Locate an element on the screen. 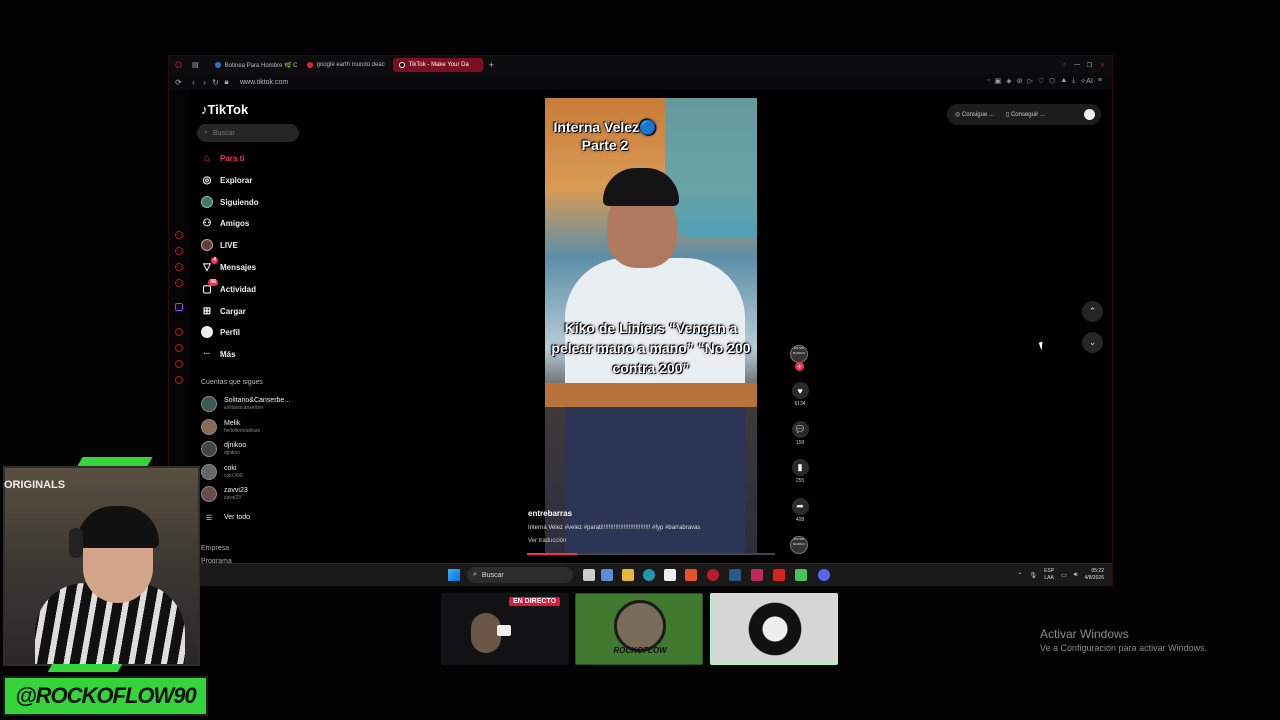 The width and height of the screenshot is (1280, 720). nav-explorar: ◎ Explorar is located at coordinates (227, 180).